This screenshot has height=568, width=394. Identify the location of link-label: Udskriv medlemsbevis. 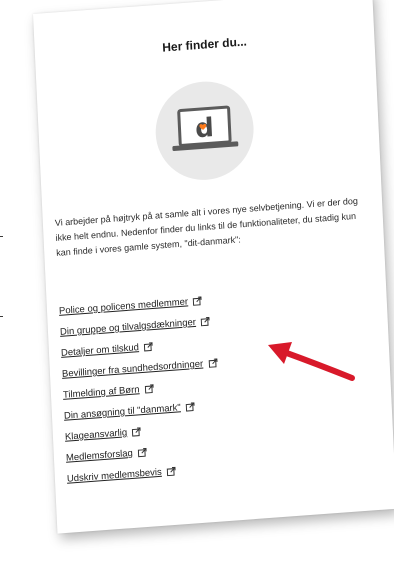
(114, 476).